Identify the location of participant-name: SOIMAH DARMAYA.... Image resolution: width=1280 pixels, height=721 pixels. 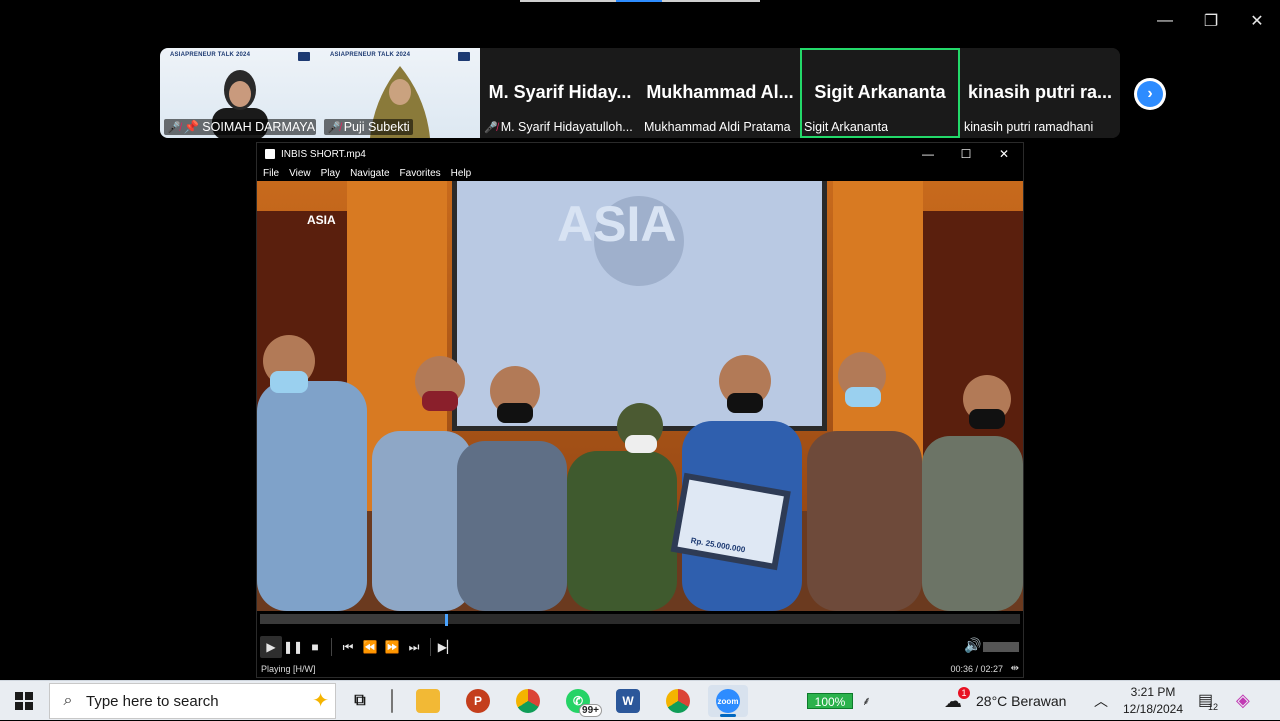
(259, 127).